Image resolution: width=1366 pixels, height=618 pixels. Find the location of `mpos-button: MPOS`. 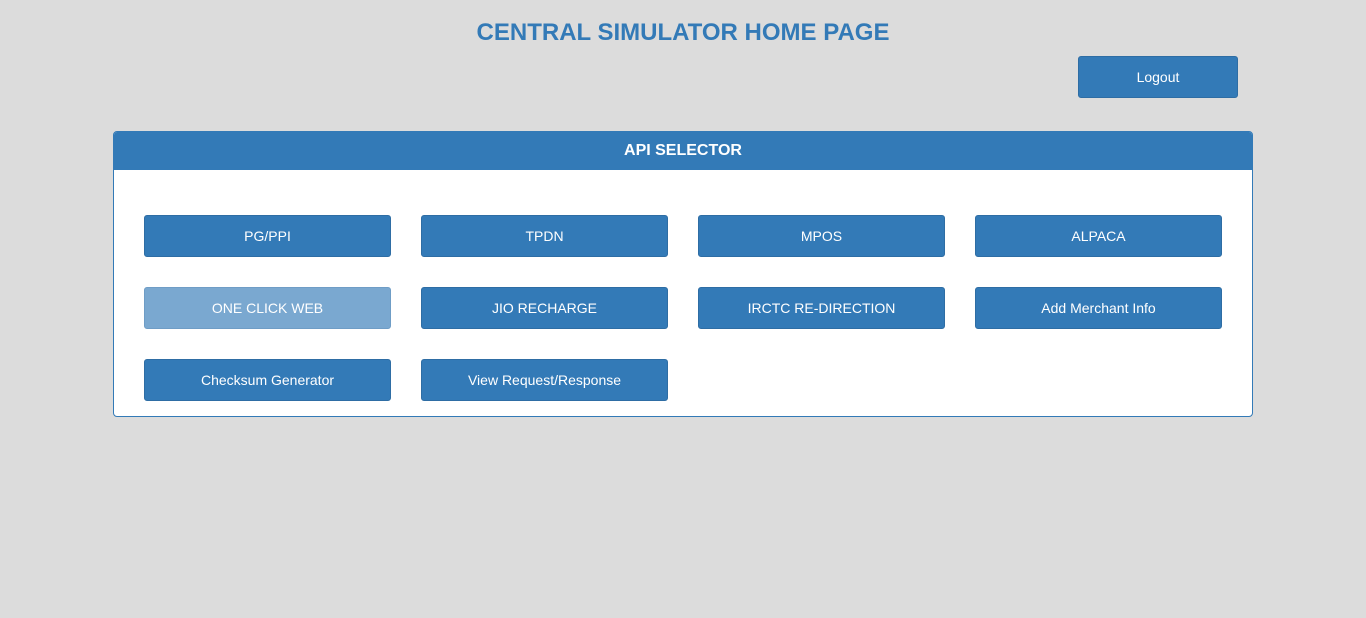

mpos-button: MPOS is located at coordinates (821, 236).